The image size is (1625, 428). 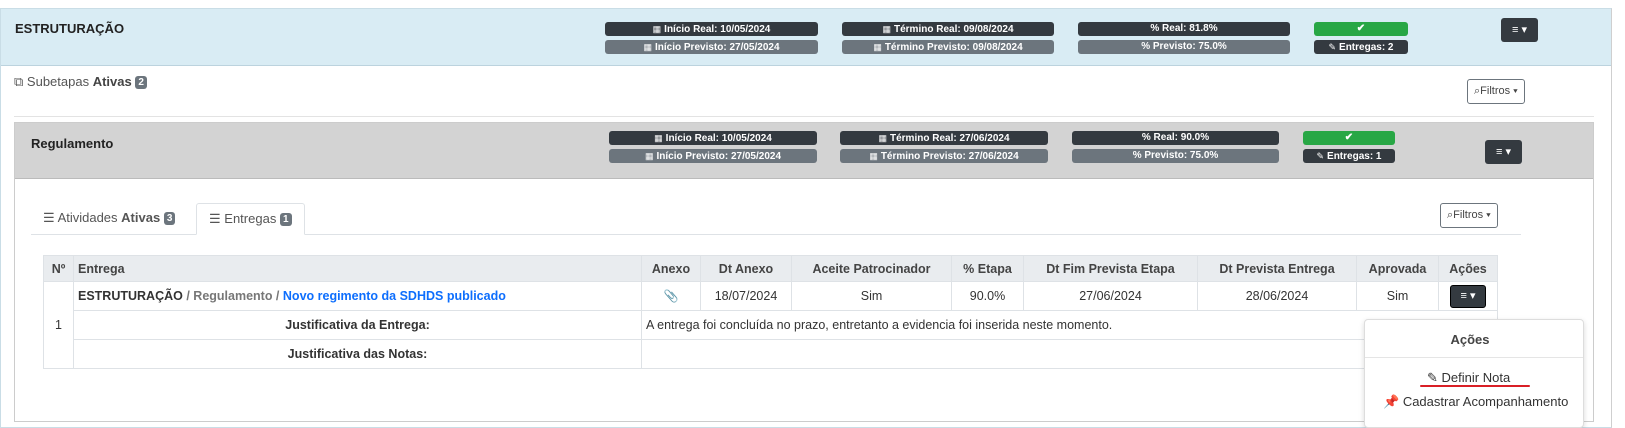 I want to click on tab-atividades: ☰ Atividades Ativas 3, so click(x=109, y=219).